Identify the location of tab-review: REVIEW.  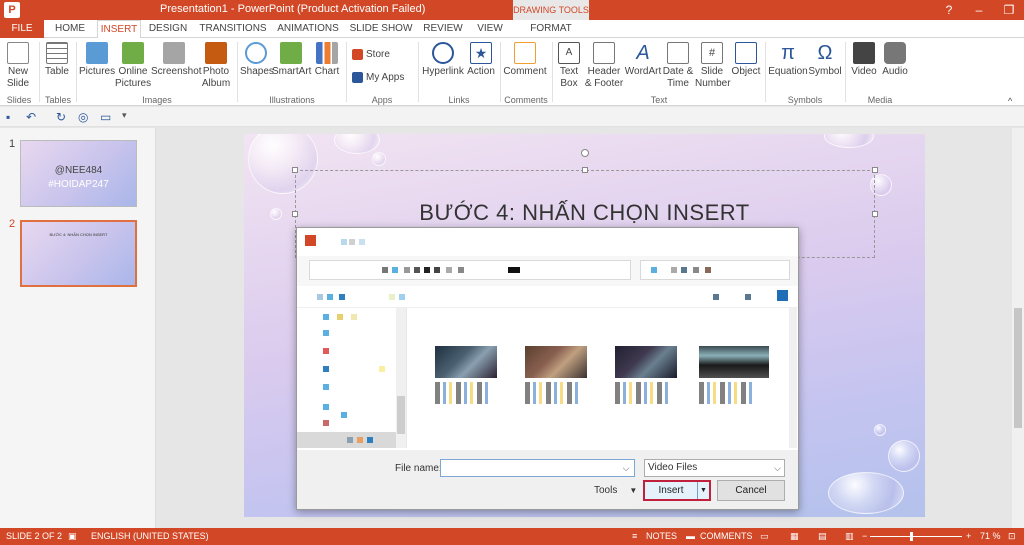
(443, 29).